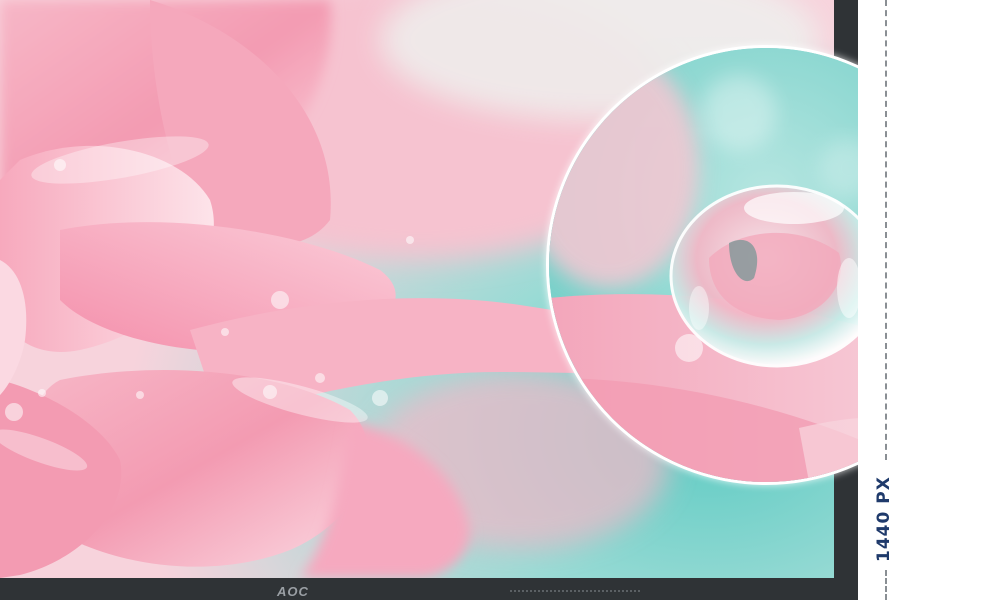 This screenshot has width=1000, height=600. What do you see at coordinates (886, 585) in the screenshot?
I see `dimension-line-lower` at bounding box center [886, 585].